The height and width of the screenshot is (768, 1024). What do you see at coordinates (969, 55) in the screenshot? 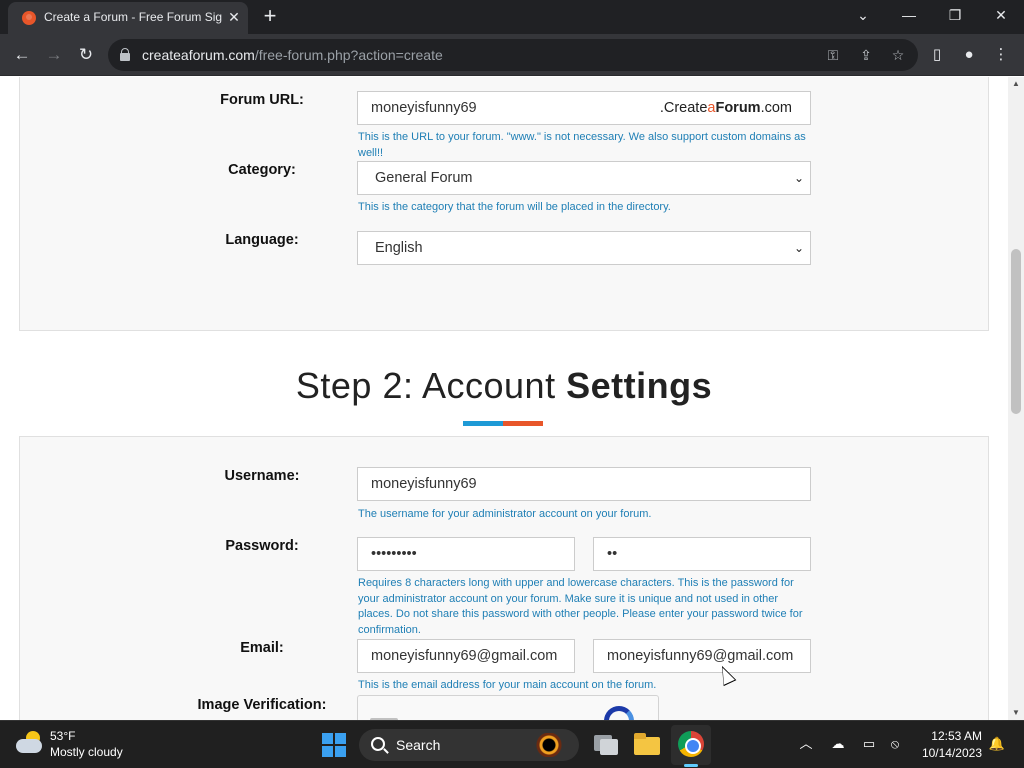
I see `profile-icon: ●` at bounding box center [969, 55].